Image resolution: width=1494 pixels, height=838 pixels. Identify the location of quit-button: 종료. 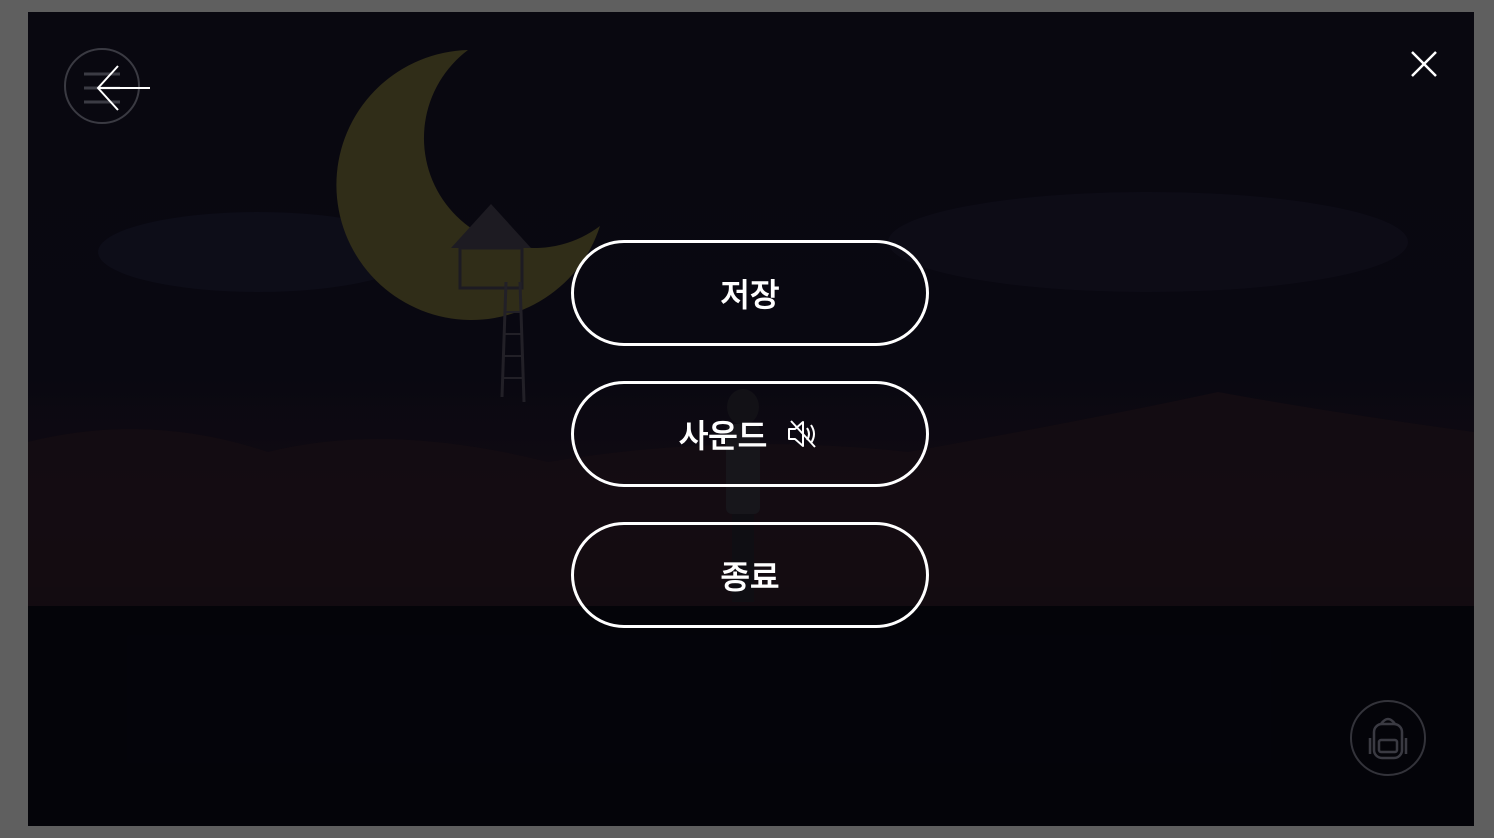
(750, 575).